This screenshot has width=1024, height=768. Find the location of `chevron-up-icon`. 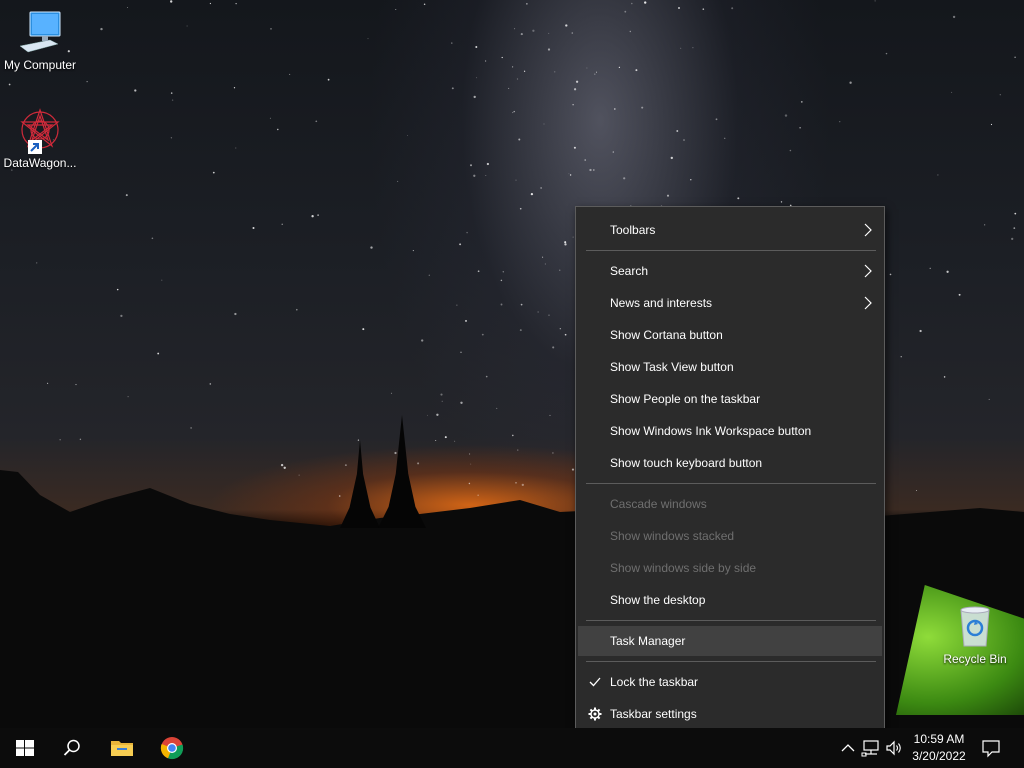

chevron-up-icon is located at coordinates (848, 748).